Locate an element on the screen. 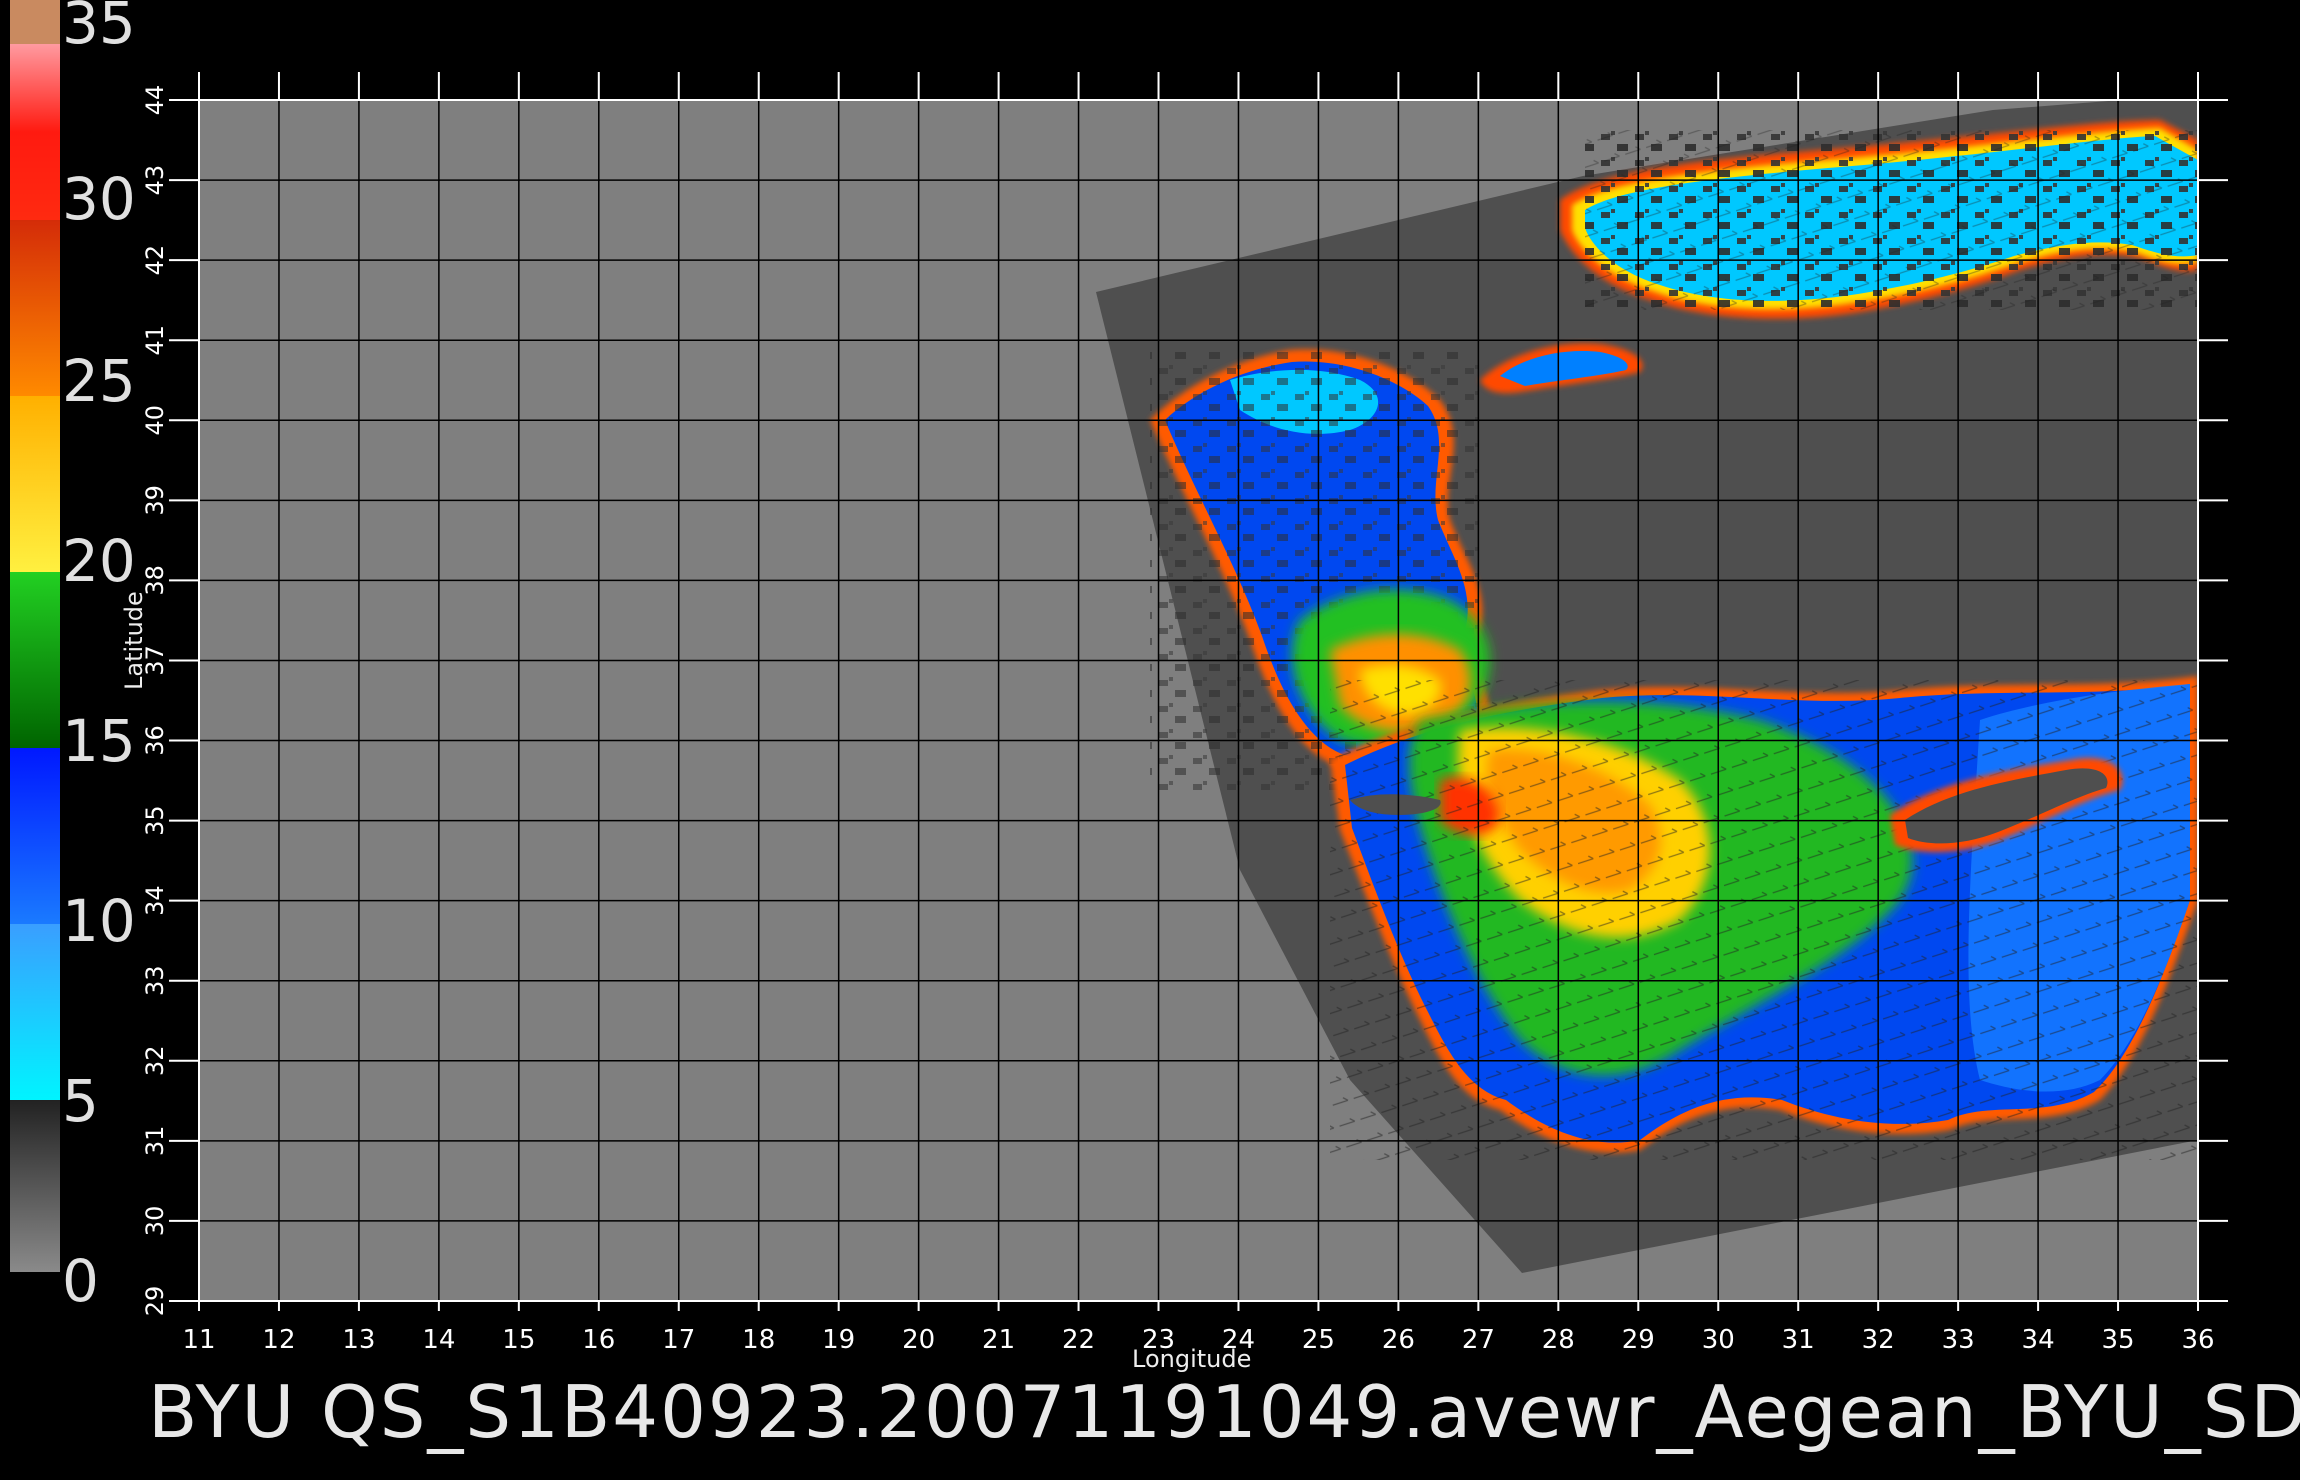 Image resolution: width=2300 pixels, height=1480 pixels. colorbar-label-35: 35 is located at coordinates (99, 28).